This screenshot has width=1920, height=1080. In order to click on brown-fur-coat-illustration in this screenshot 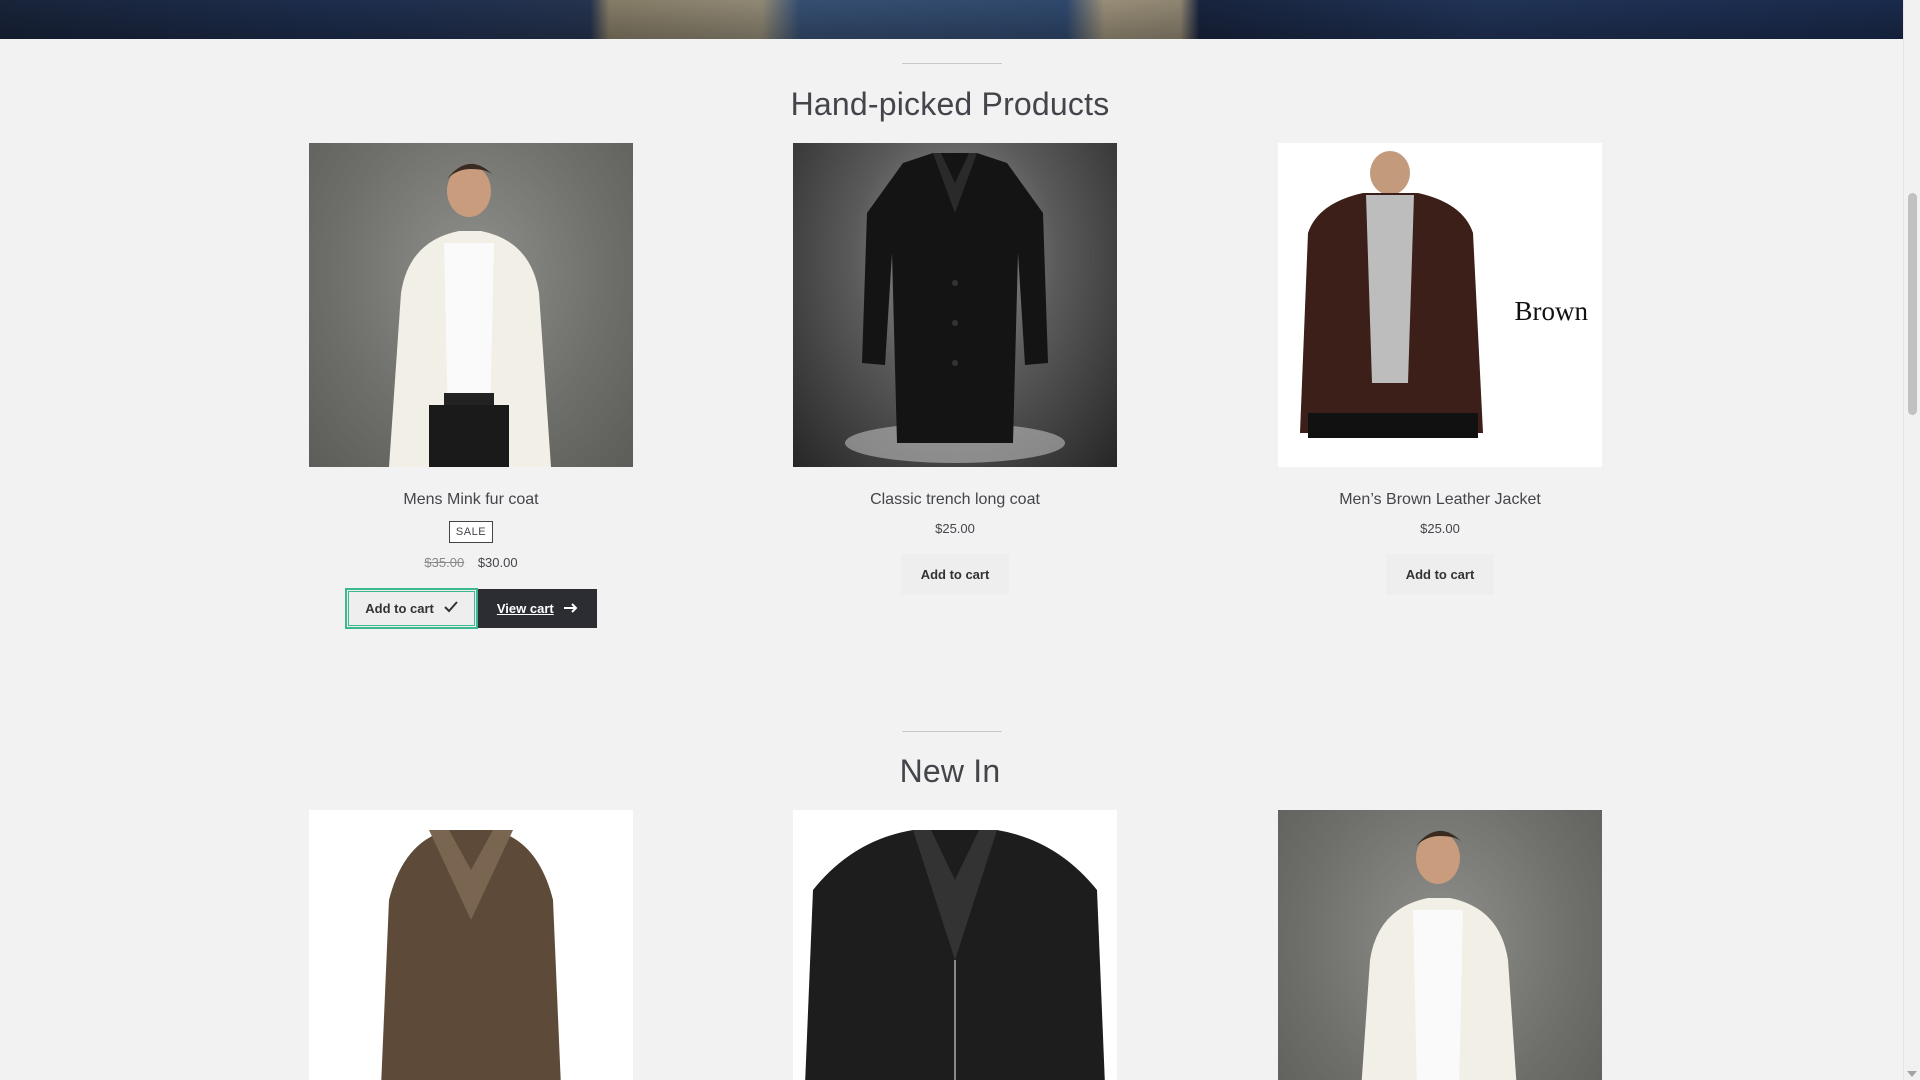, I will do `click(471, 955)`.